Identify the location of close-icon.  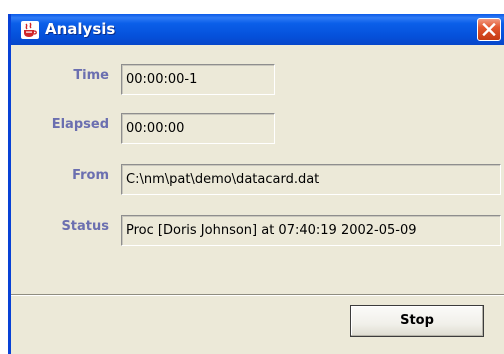
(489, 29).